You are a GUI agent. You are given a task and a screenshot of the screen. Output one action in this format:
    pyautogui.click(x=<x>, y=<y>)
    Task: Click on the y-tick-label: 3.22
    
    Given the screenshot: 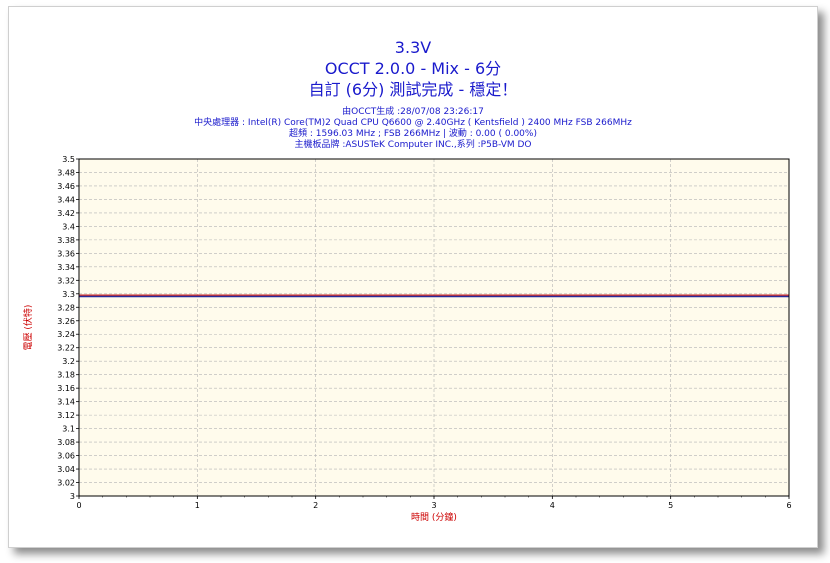 What is the action you would take?
    pyautogui.click(x=66, y=348)
    